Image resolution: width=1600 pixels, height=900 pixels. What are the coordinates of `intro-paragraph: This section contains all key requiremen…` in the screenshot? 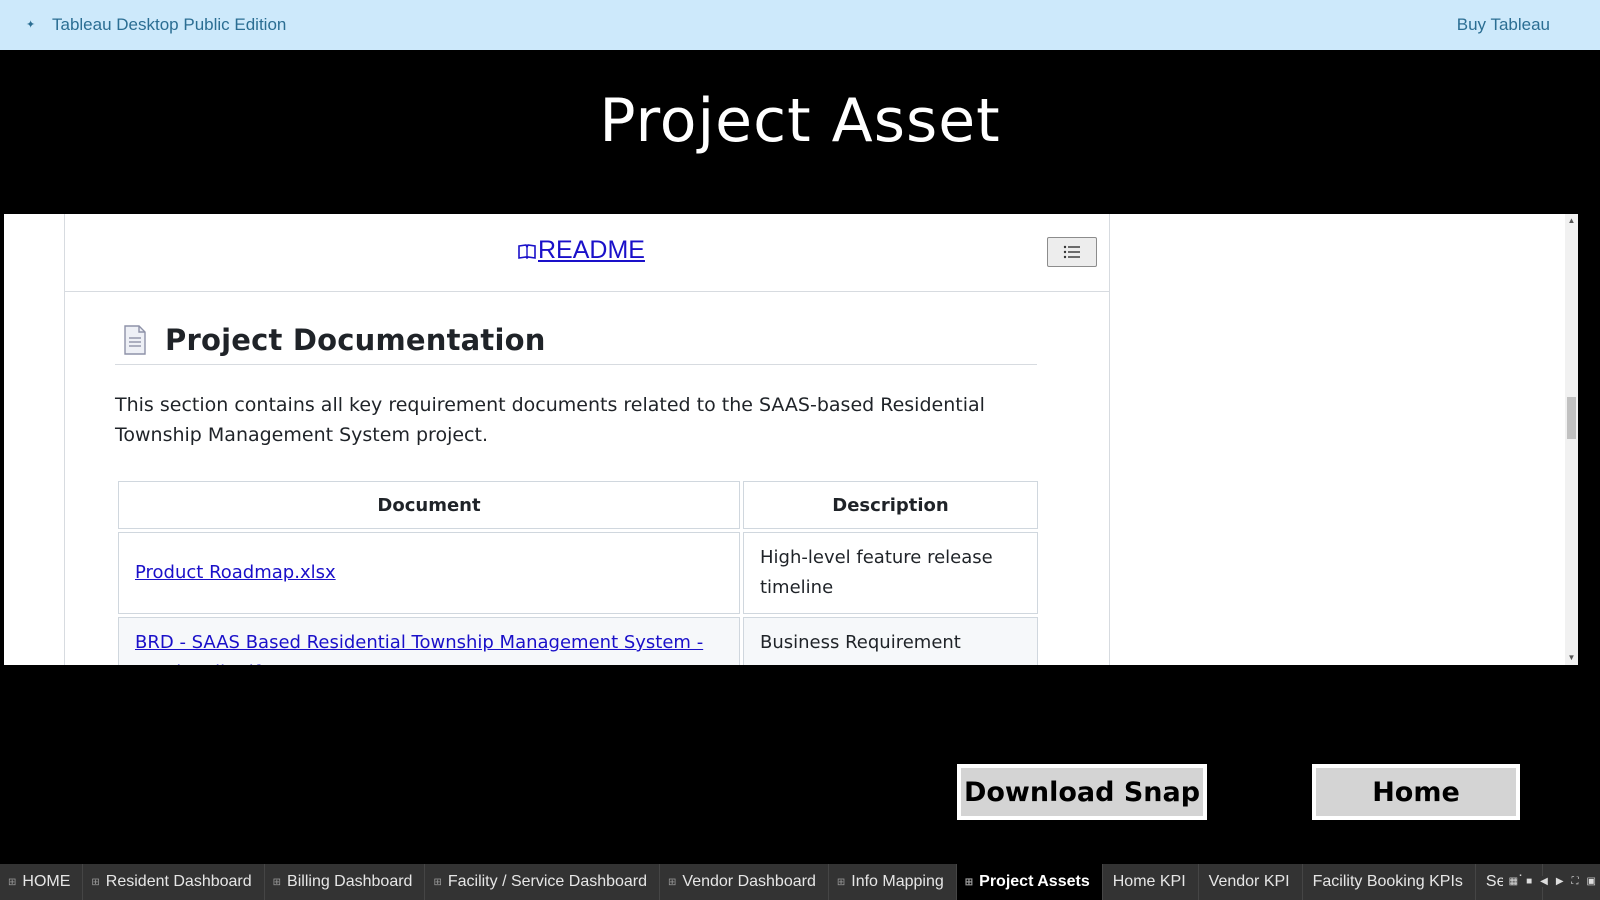 It's located at (550, 420).